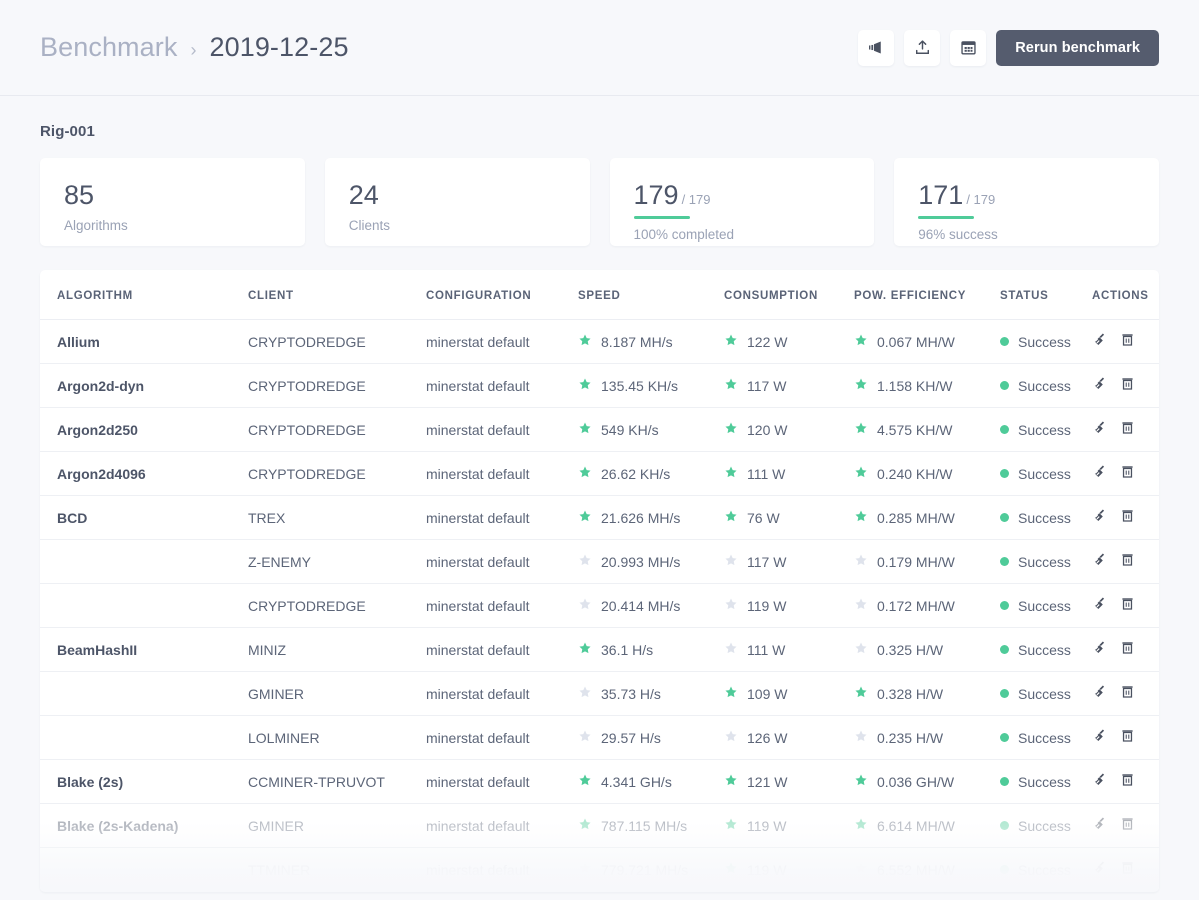 The width and height of the screenshot is (1199, 900). I want to click on efficiency-metric: 1.158 KH/W, so click(927, 385).